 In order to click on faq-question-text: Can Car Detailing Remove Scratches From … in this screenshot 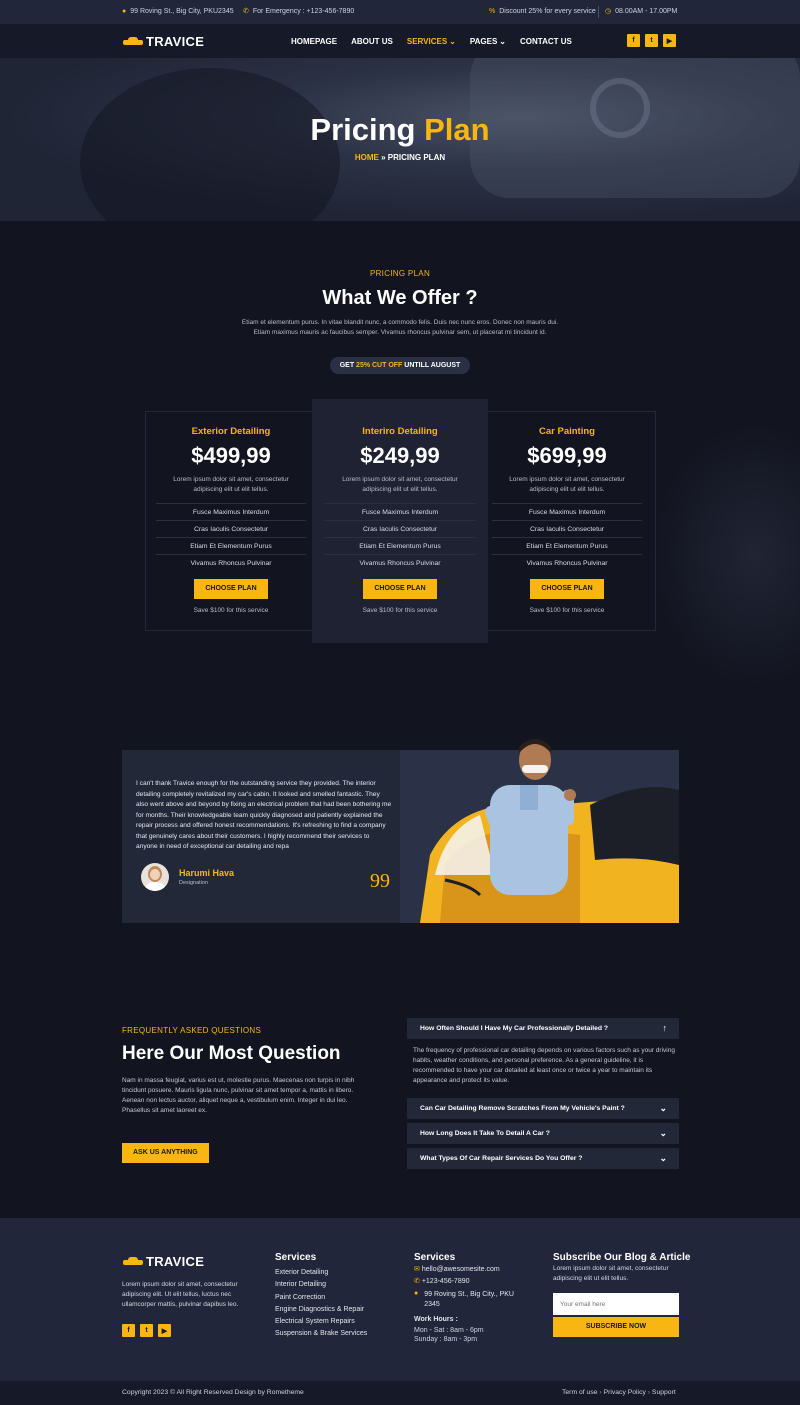, I will do `click(522, 1108)`.